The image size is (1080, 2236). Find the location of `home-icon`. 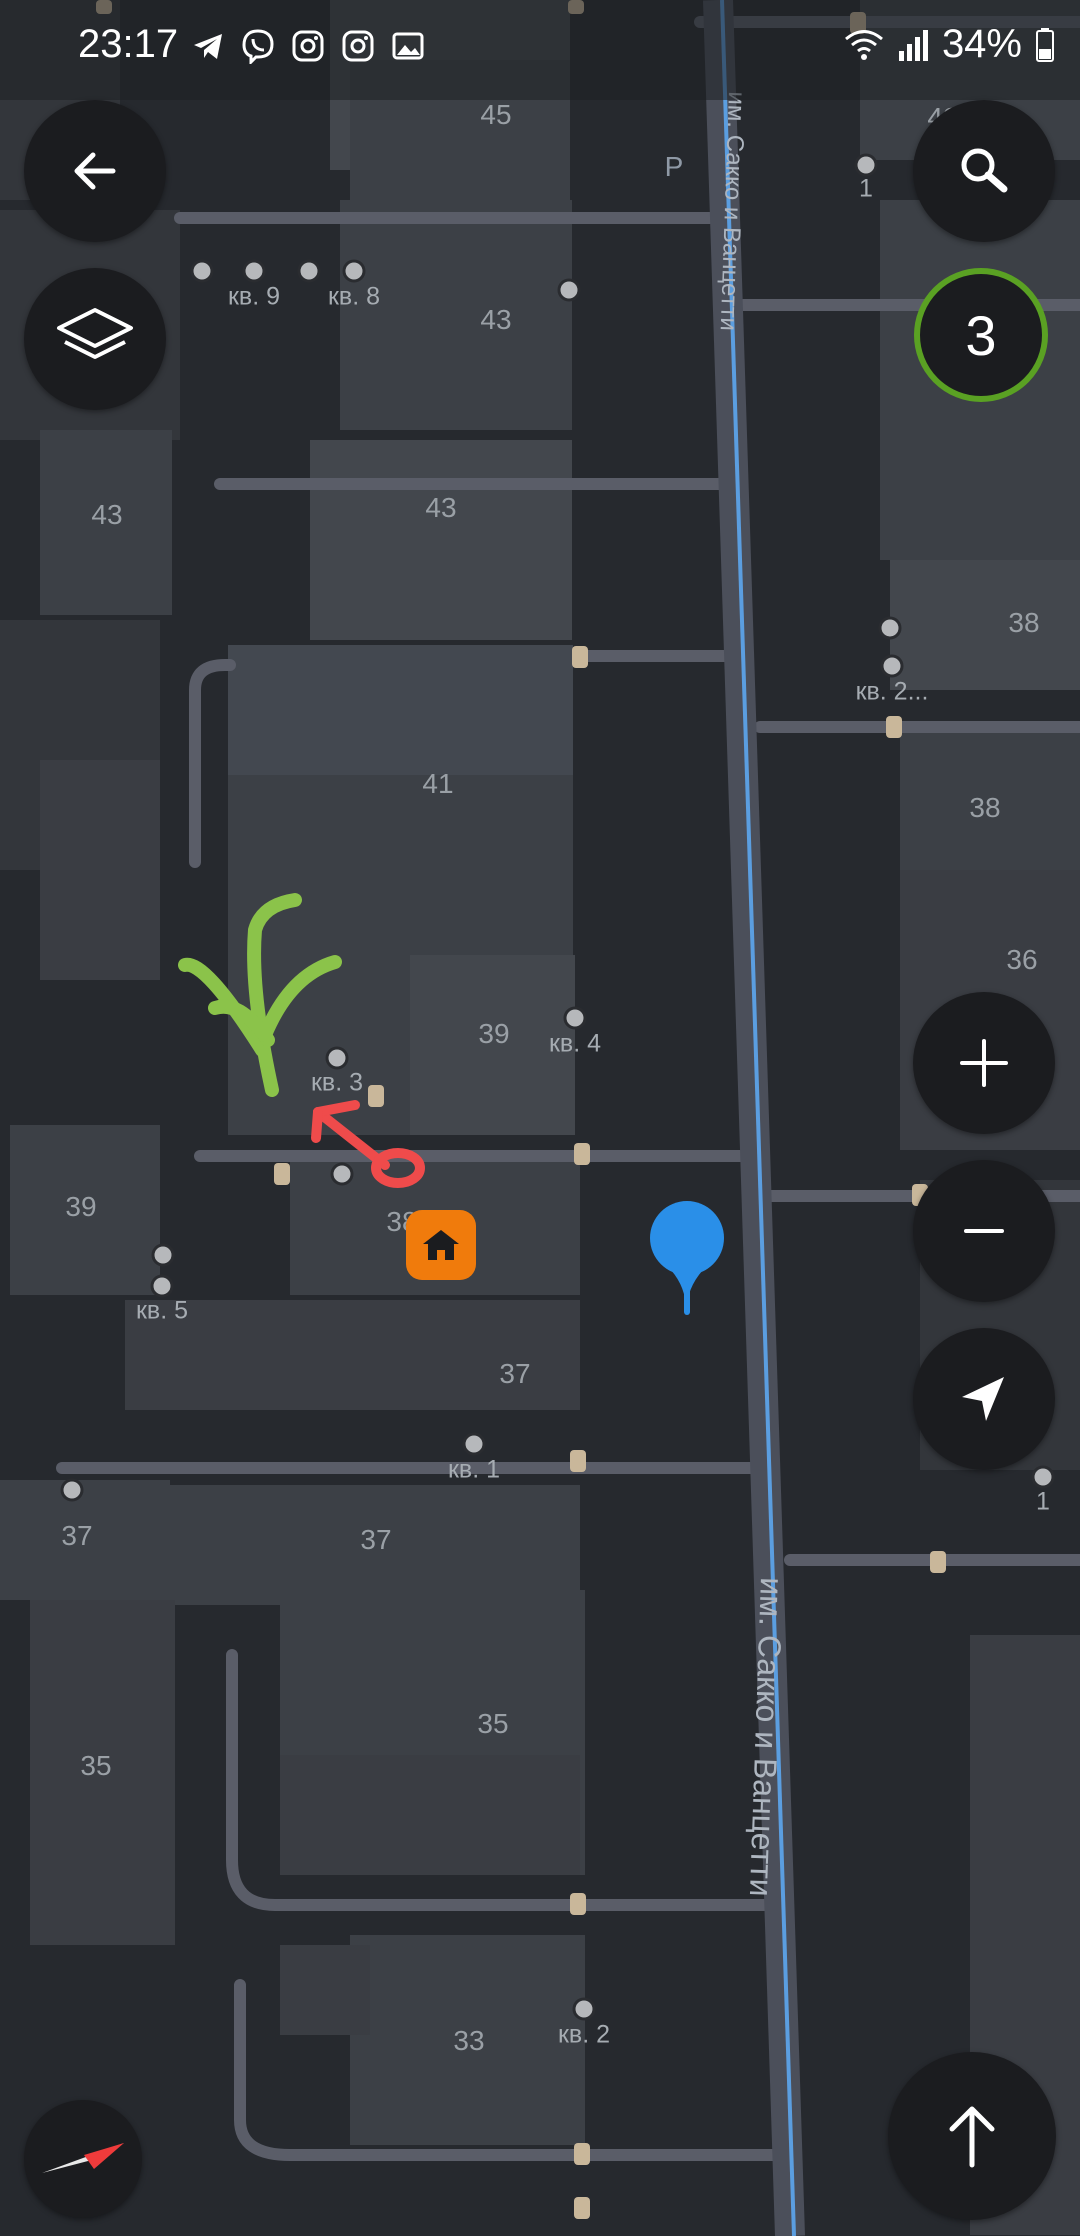

home-icon is located at coordinates (441, 1245).